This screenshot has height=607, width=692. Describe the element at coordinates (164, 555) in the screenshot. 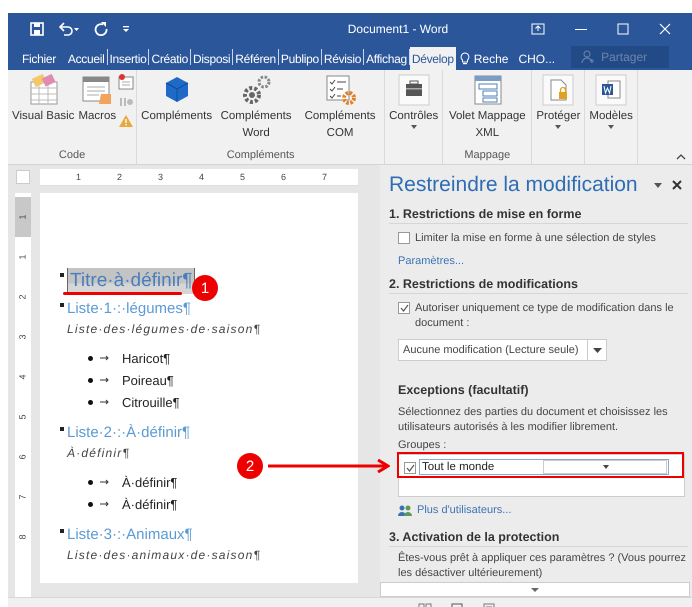

I see `subtitle-text: Liste·des·animaux·de·saison¶` at that location.